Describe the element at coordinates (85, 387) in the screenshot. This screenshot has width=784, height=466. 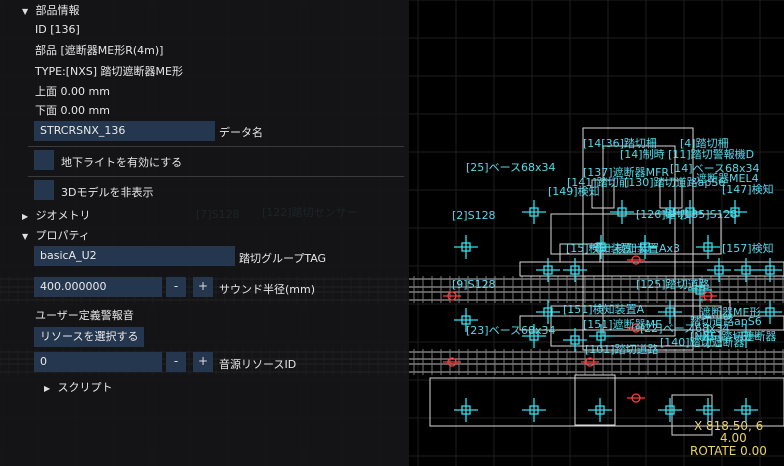
I see `section-title: スクリプト` at that location.